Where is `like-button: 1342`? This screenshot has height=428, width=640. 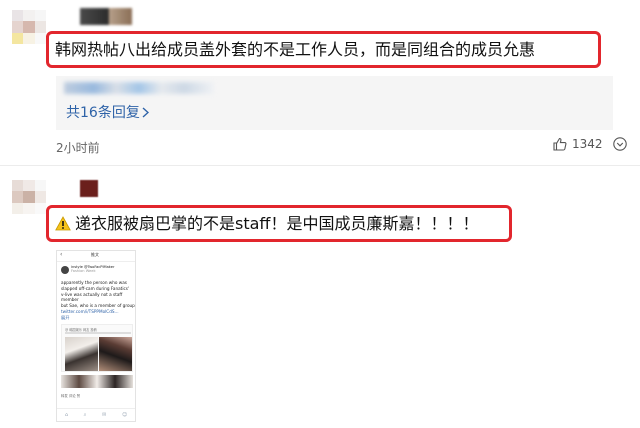
like-button: 1342 is located at coordinates (578, 144).